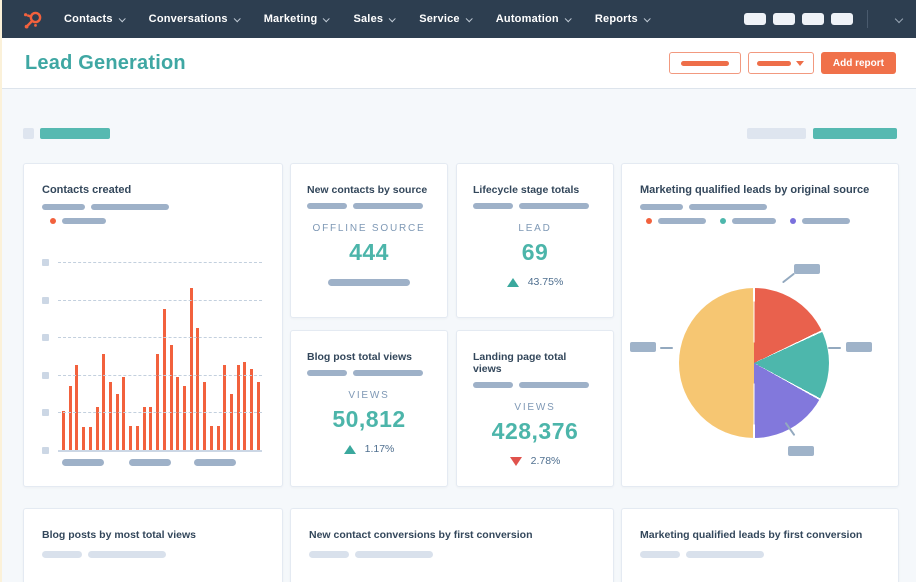 This screenshot has height=582, width=916. Describe the element at coordinates (33, 19) in the screenshot. I see `hubspot-logo-icon` at that location.